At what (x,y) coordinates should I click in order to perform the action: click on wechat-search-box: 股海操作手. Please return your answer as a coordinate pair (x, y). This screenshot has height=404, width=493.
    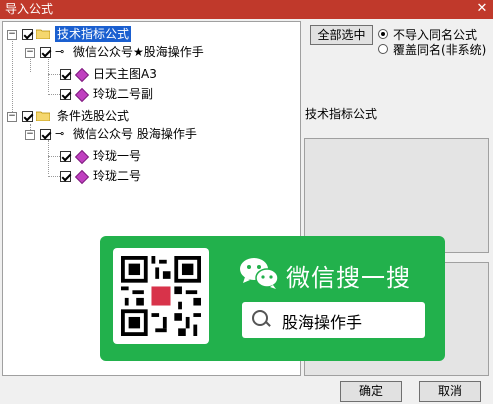
    Looking at the image, I should click on (333, 320).